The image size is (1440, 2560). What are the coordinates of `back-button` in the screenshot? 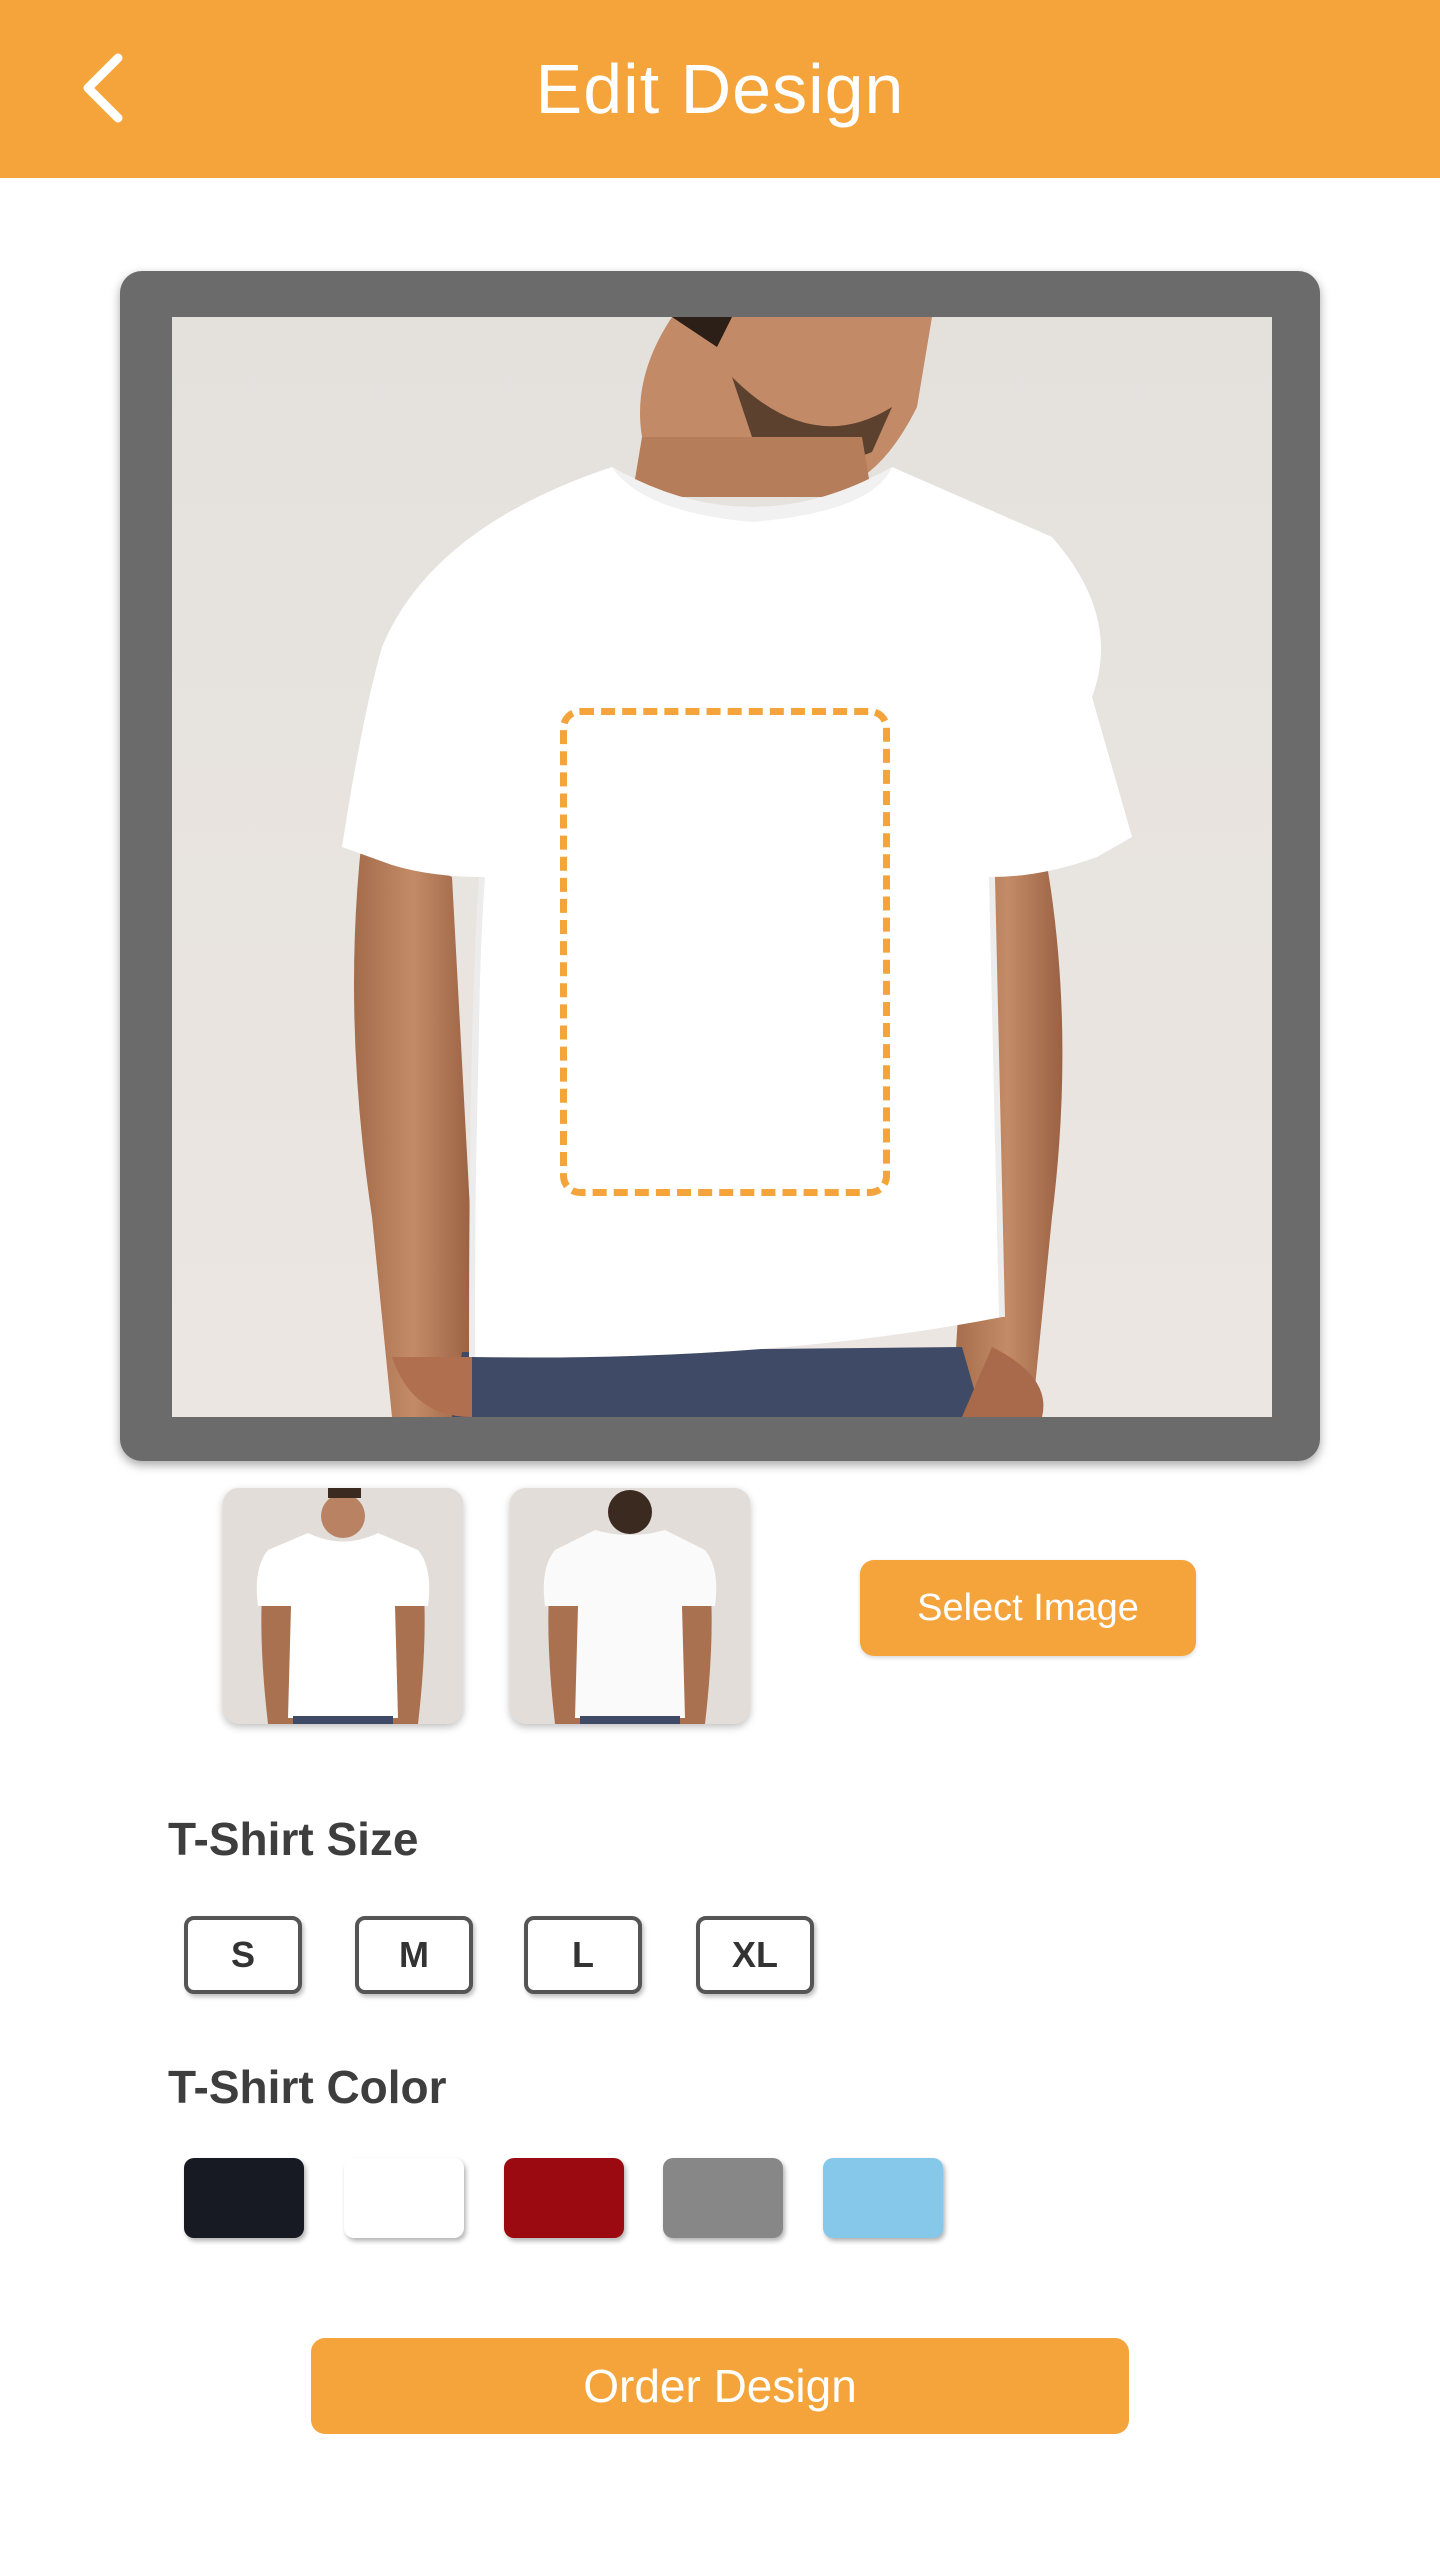 It's located at (102, 88).